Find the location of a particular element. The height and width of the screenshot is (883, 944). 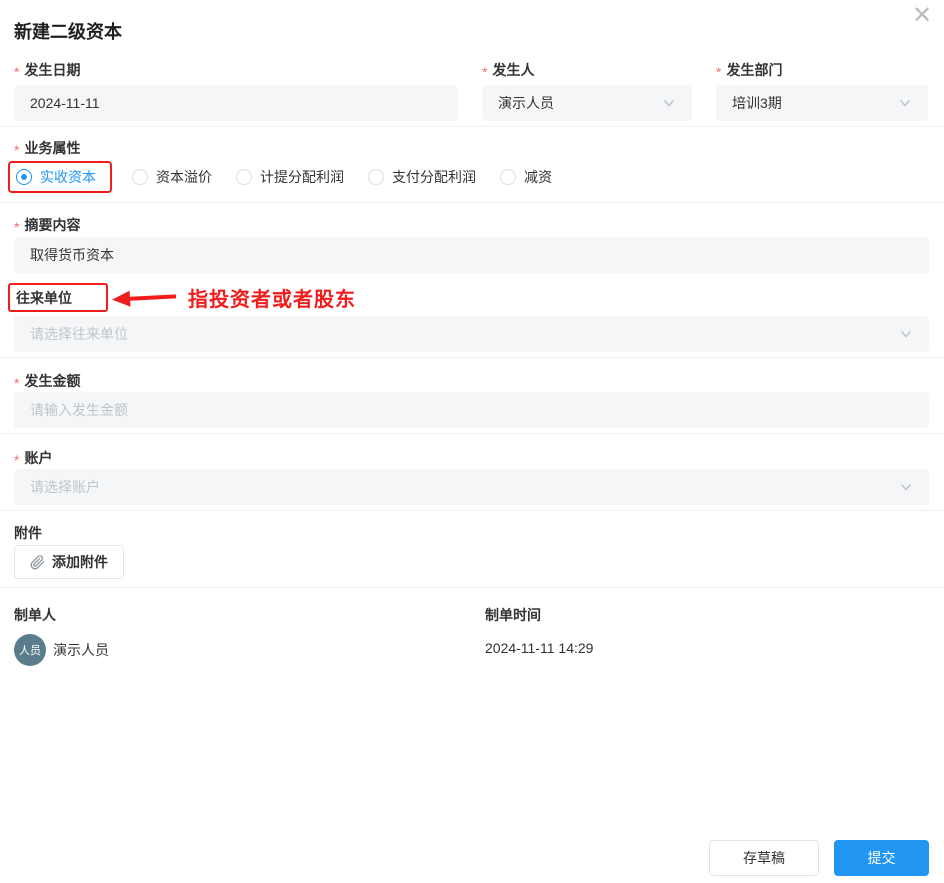

dialog-footer: 存草稿 提交 is located at coordinates (819, 858).